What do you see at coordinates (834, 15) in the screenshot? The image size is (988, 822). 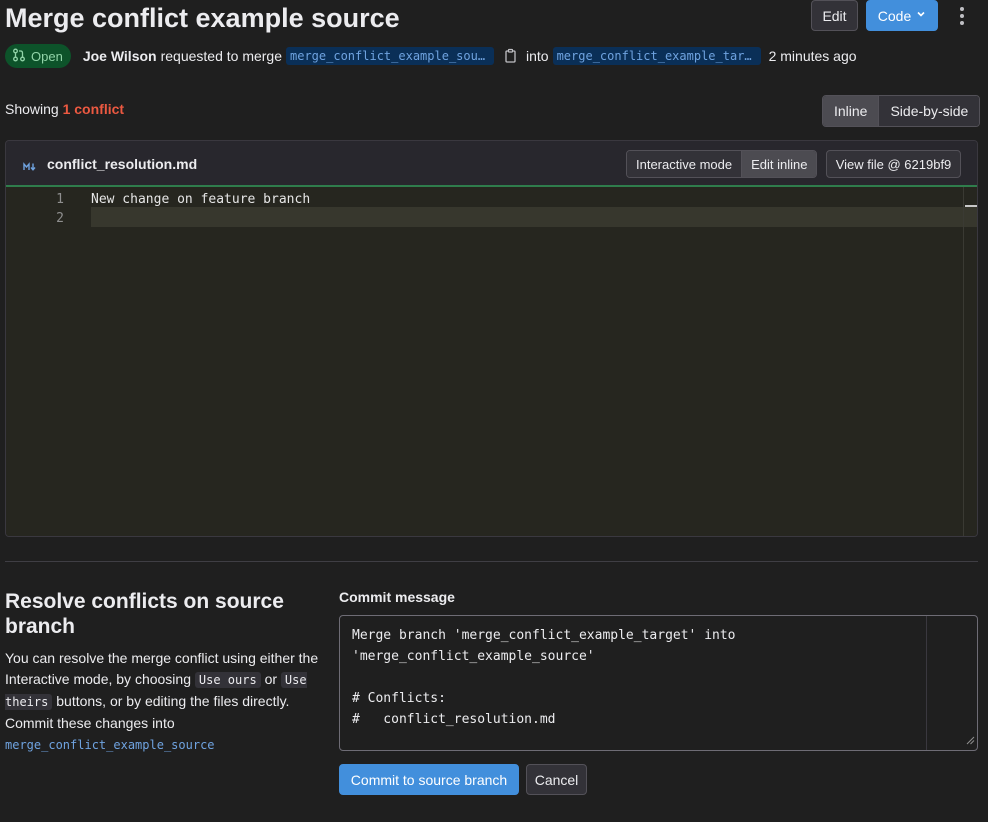 I see `edit-button: Edit` at bounding box center [834, 15].